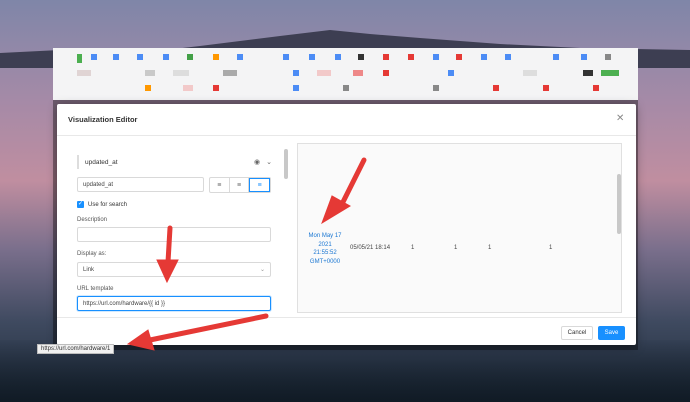 The width and height of the screenshot is (690, 402). What do you see at coordinates (174, 234) in the screenshot?
I see `description-input` at bounding box center [174, 234].